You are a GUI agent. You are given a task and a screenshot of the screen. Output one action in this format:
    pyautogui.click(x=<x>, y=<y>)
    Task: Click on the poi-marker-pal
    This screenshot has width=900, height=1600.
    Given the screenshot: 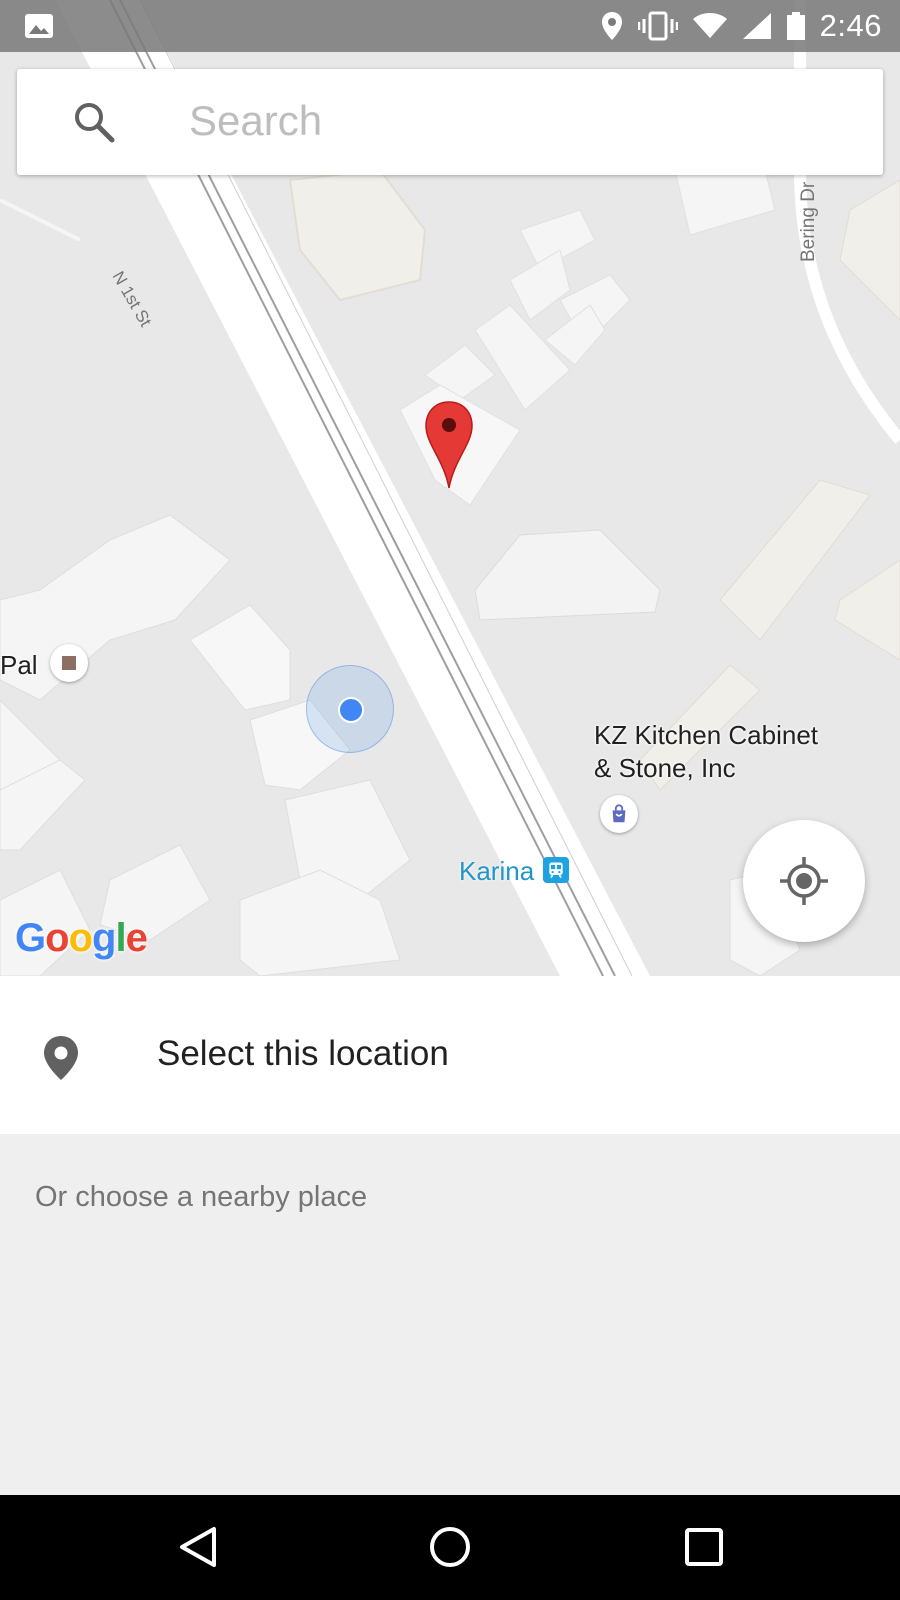 What is the action you would take?
    pyautogui.click(x=69, y=663)
    